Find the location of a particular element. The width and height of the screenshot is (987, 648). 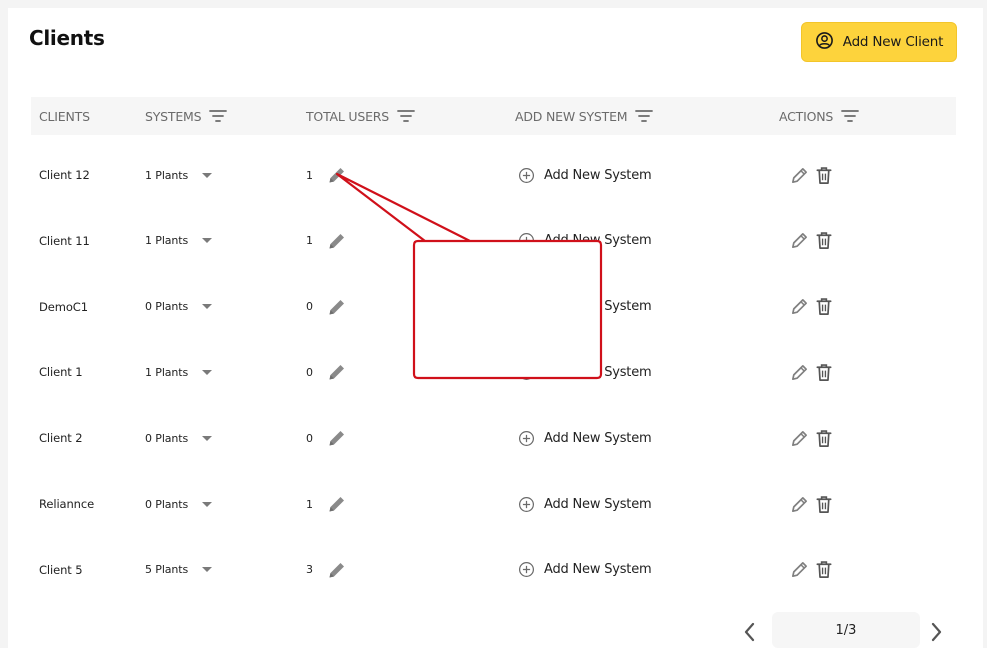

header-systems: SYSTEMS is located at coordinates (186, 116).